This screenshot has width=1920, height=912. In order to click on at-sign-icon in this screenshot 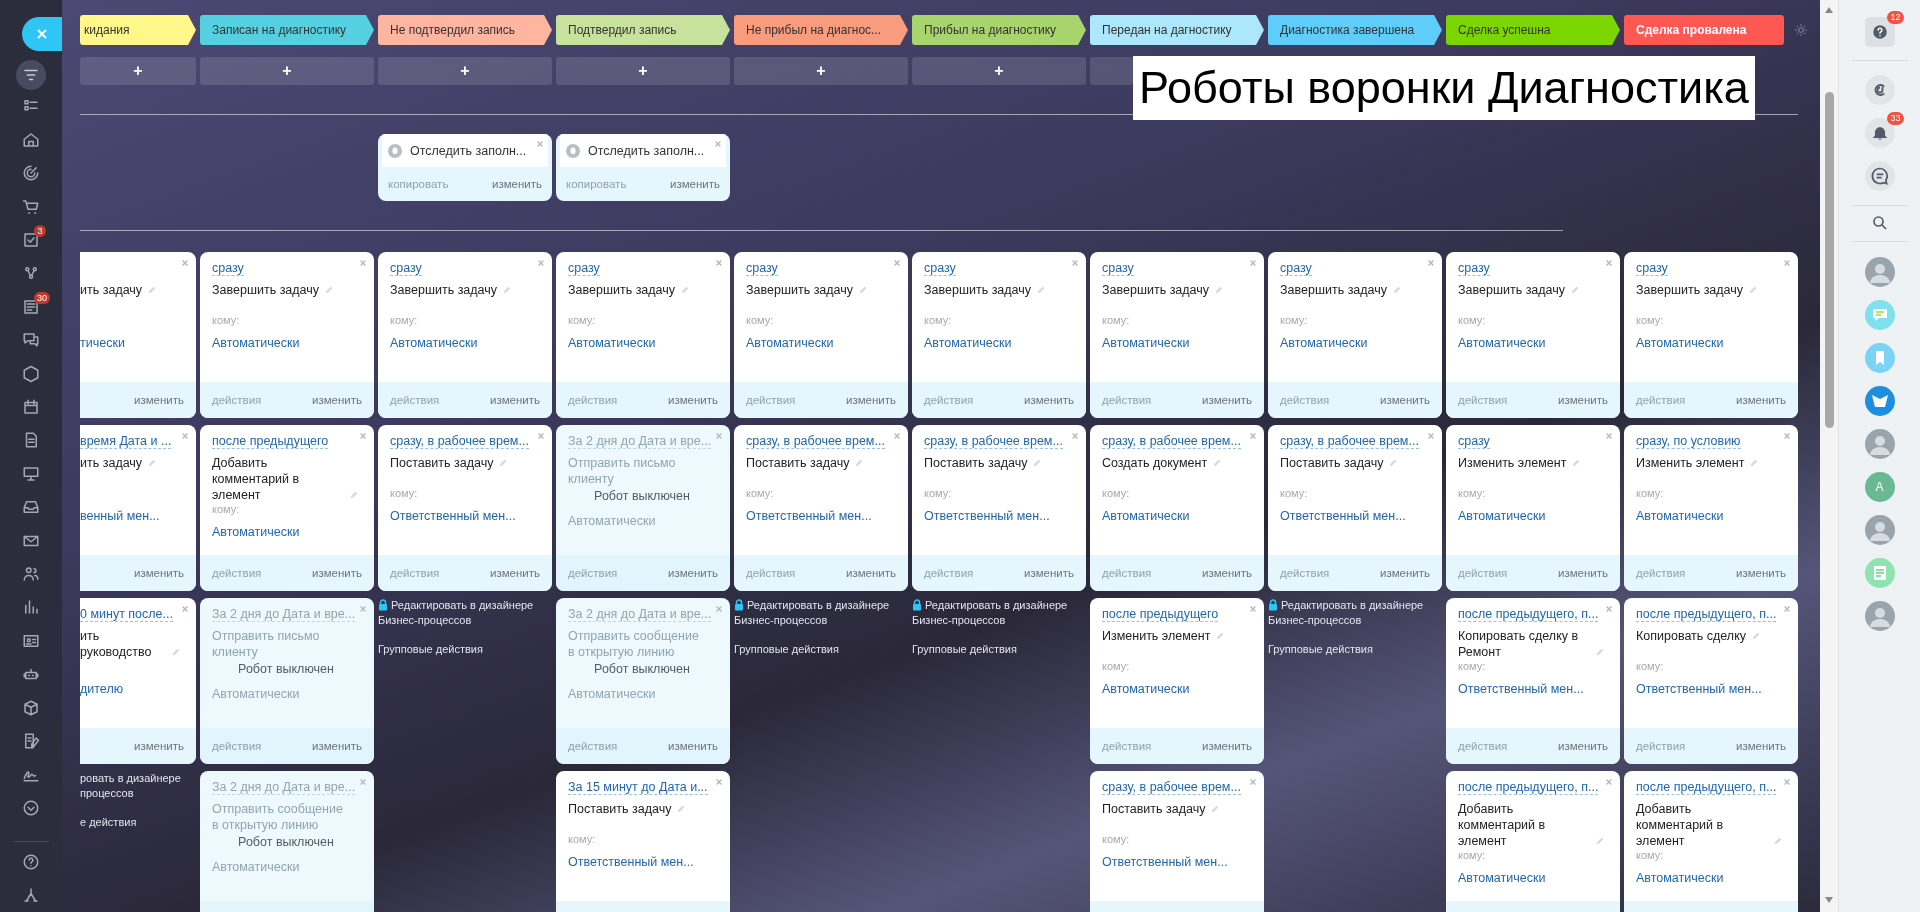, I will do `click(1879, 90)`.